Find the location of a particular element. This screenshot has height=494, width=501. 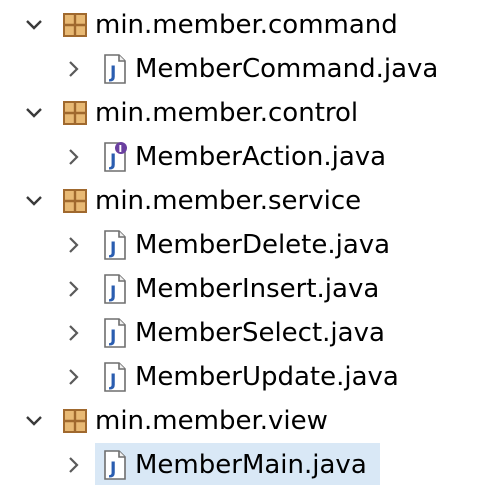

tree-row-package-service: min.member.service is located at coordinates (250, 201).